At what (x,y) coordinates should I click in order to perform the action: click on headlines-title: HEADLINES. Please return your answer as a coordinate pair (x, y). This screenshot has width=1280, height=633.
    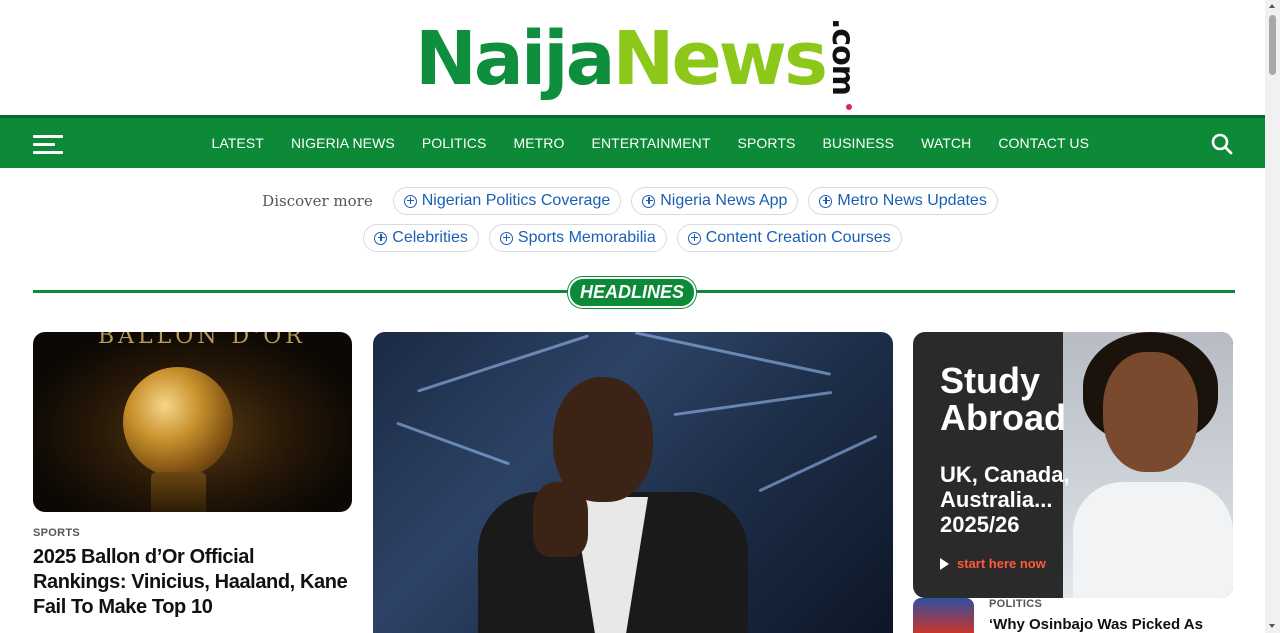
    Looking at the image, I should click on (632, 292).